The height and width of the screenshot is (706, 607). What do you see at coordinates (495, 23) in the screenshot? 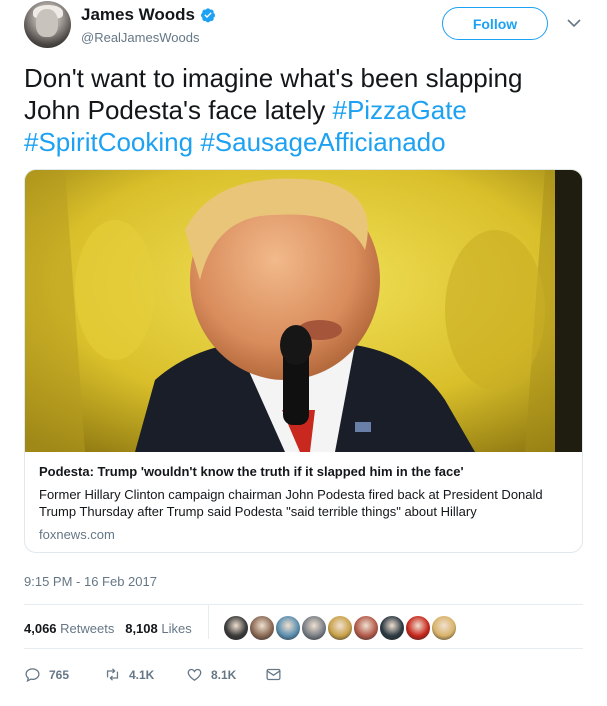
I see `follow-button: Follow` at bounding box center [495, 23].